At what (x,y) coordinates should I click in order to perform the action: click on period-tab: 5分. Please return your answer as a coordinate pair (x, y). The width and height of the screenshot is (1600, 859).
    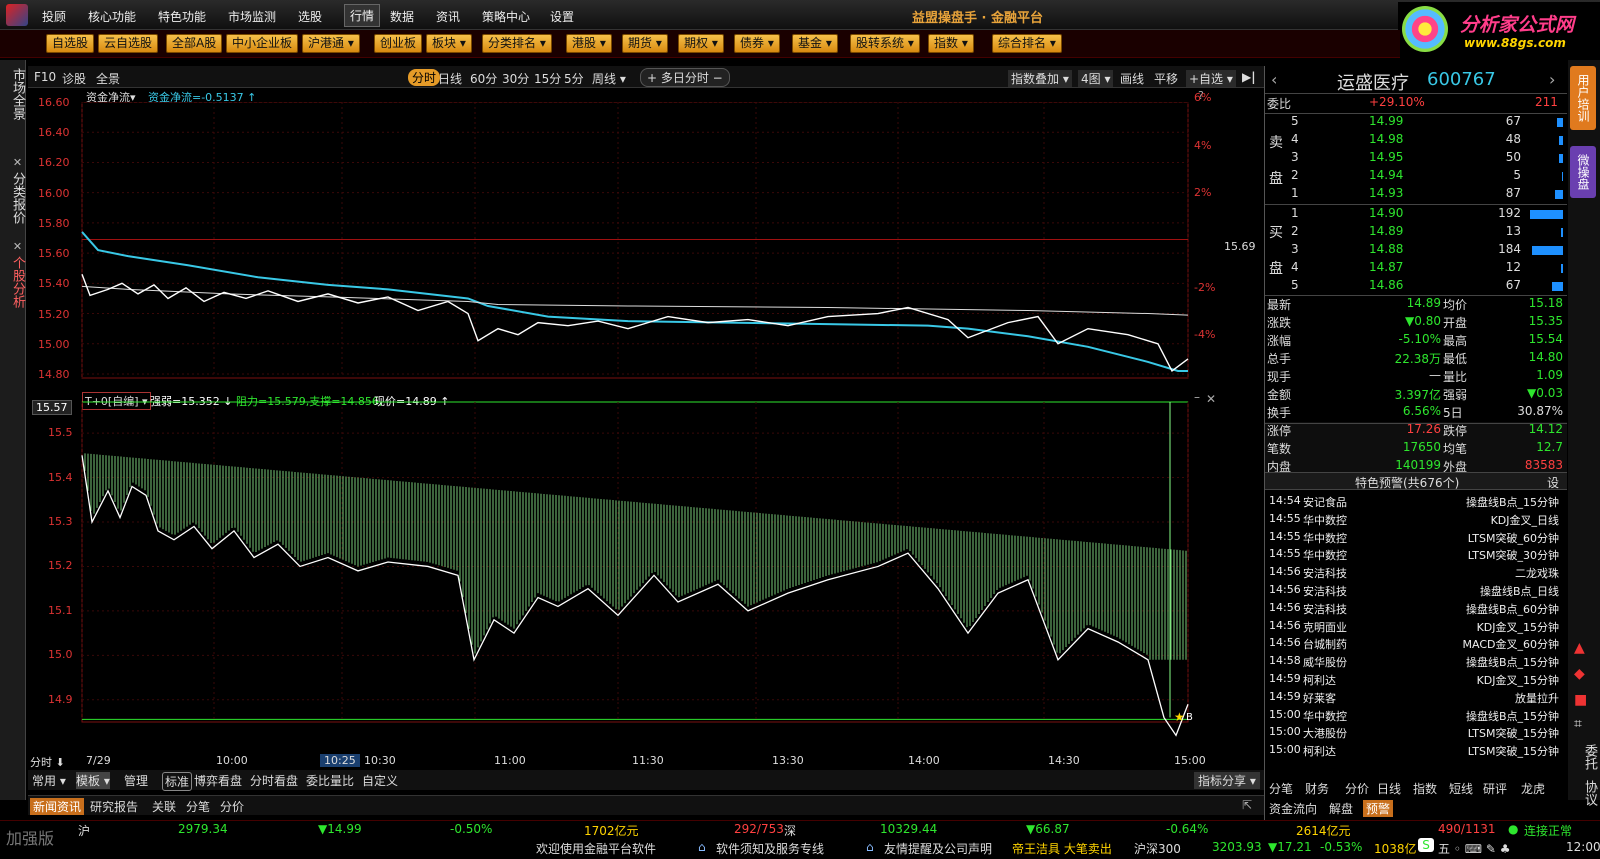
    Looking at the image, I should click on (574, 78).